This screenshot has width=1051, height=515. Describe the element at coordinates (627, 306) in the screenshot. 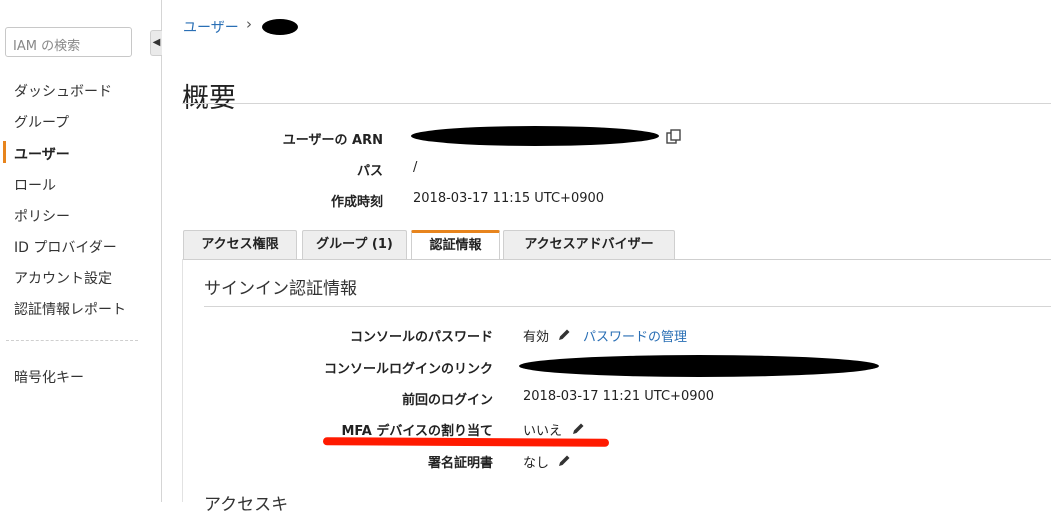

I see `section-divider` at that location.